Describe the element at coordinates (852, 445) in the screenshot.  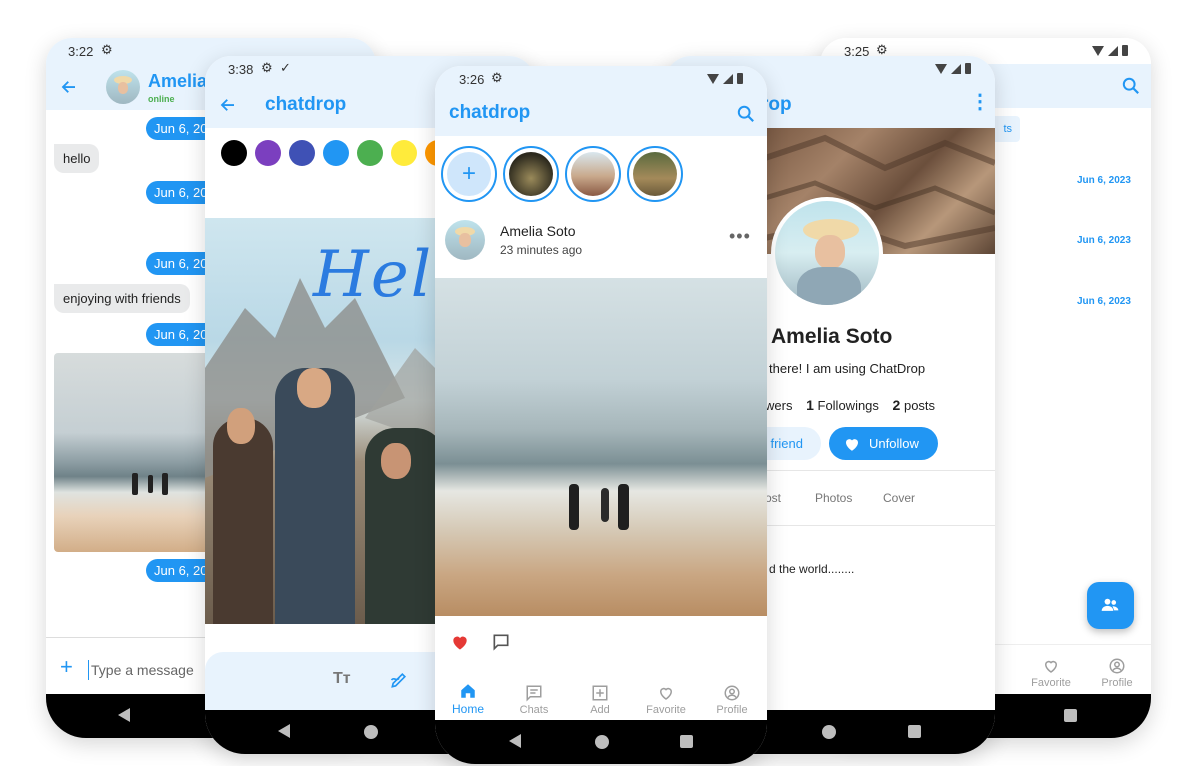
I see `heart-icon` at that location.